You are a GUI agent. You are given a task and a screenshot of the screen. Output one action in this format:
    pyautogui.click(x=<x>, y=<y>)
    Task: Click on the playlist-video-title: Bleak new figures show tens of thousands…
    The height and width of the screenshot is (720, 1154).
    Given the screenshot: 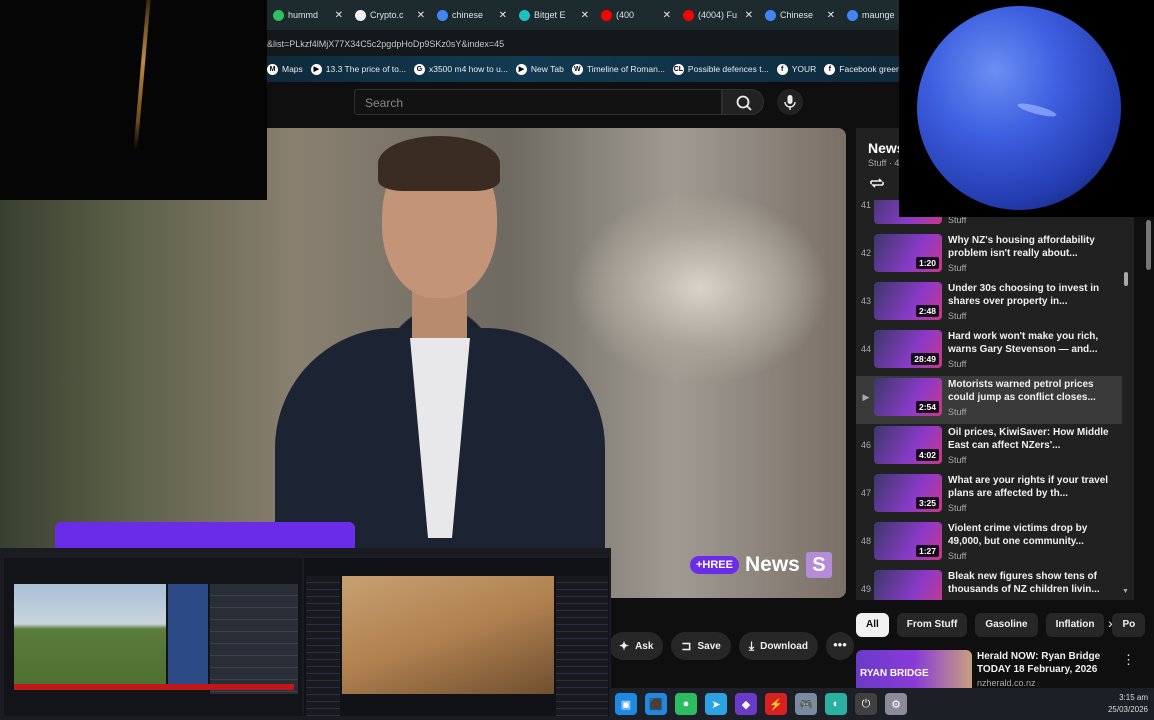 What is the action you would take?
    pyautogui.click(x=1032, y=583)
    